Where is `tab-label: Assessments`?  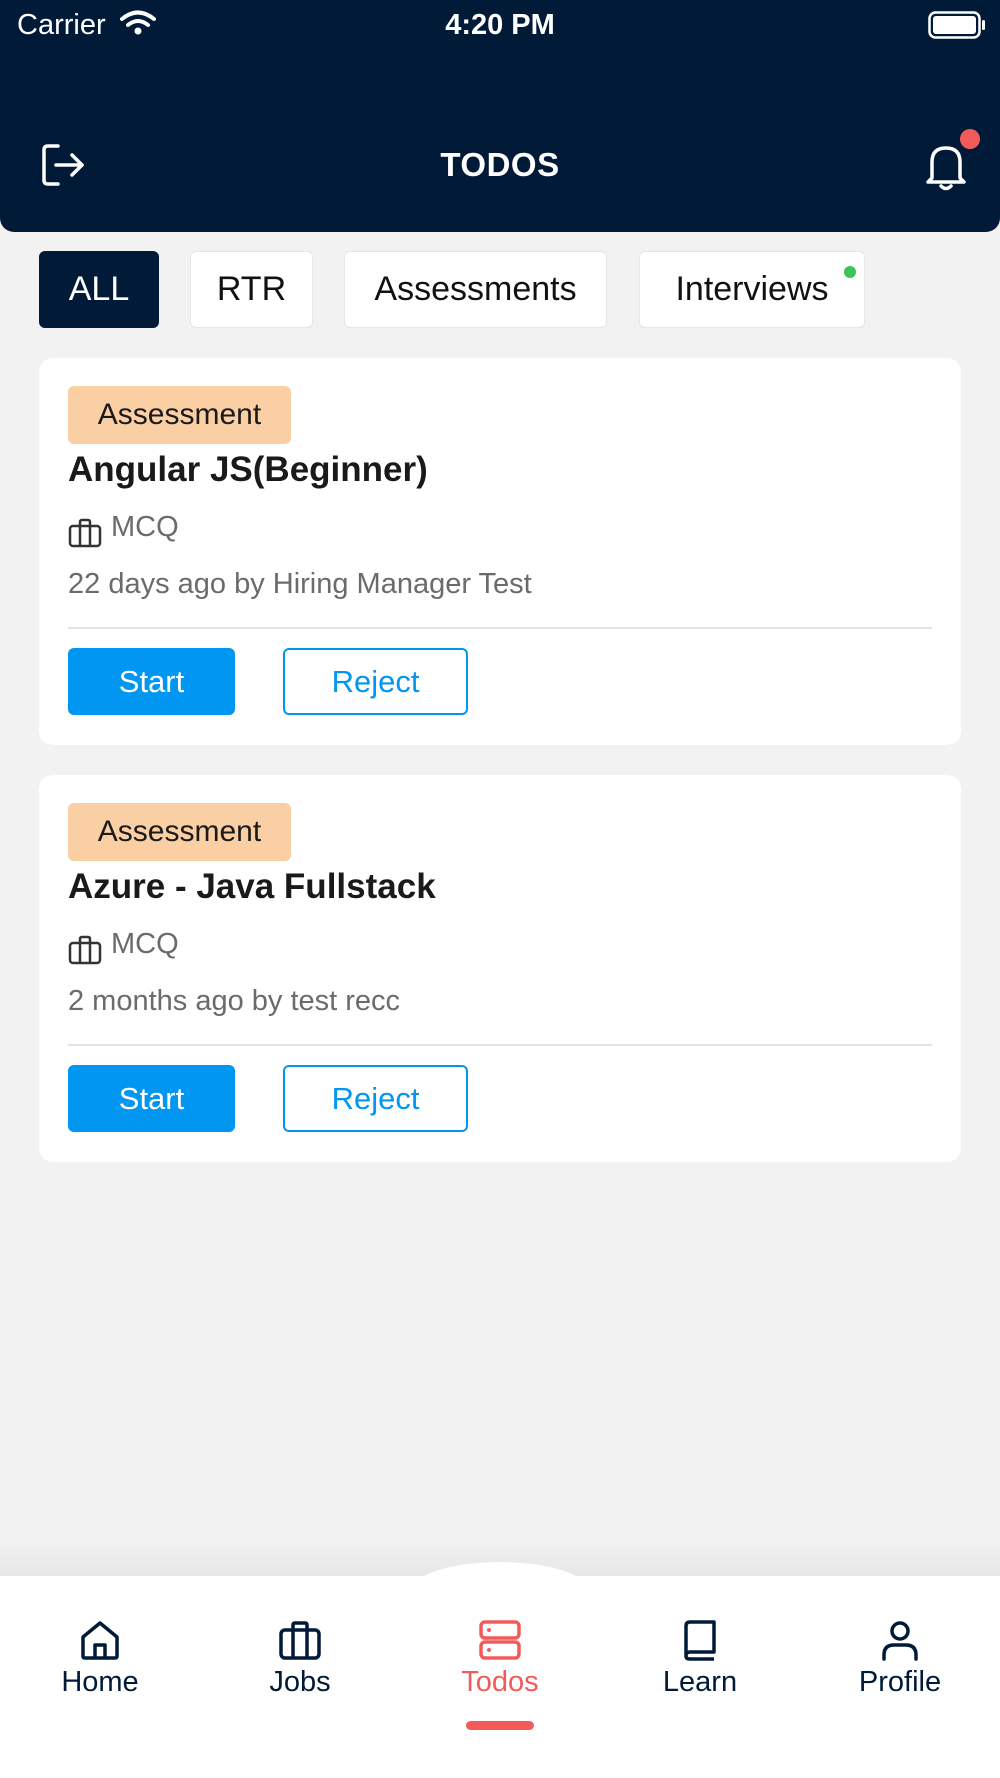 tab-label: Assessments is located at coordinates (475, 289).